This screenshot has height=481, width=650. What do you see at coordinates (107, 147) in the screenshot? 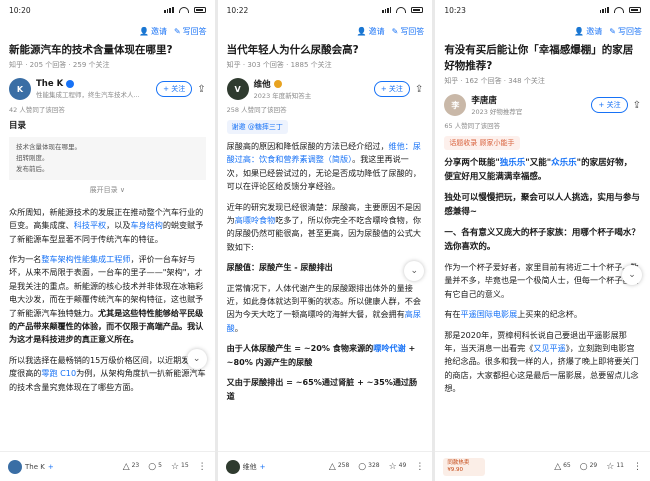
I see `toc-item: 技术含量体现在哪里。` at bounding box center [107, 147].